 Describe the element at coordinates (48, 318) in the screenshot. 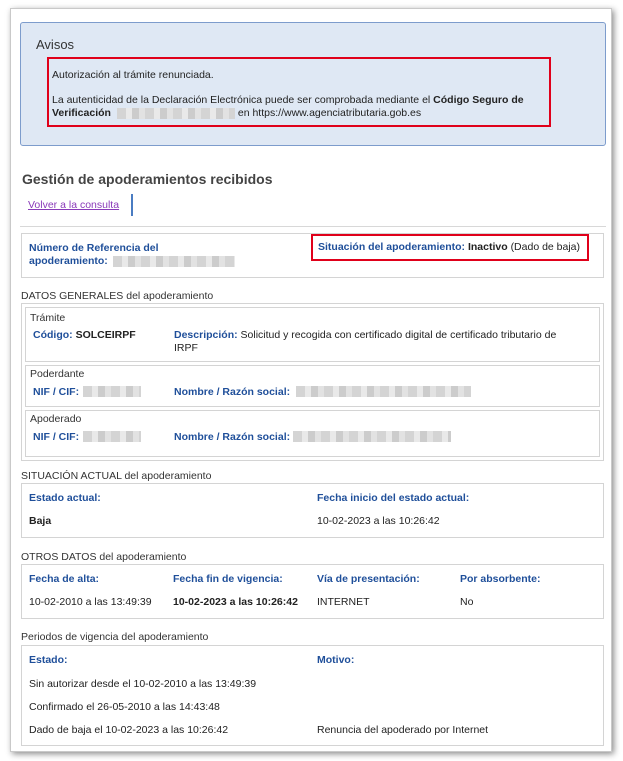

I see `tramite-title: Trámite` at that location.